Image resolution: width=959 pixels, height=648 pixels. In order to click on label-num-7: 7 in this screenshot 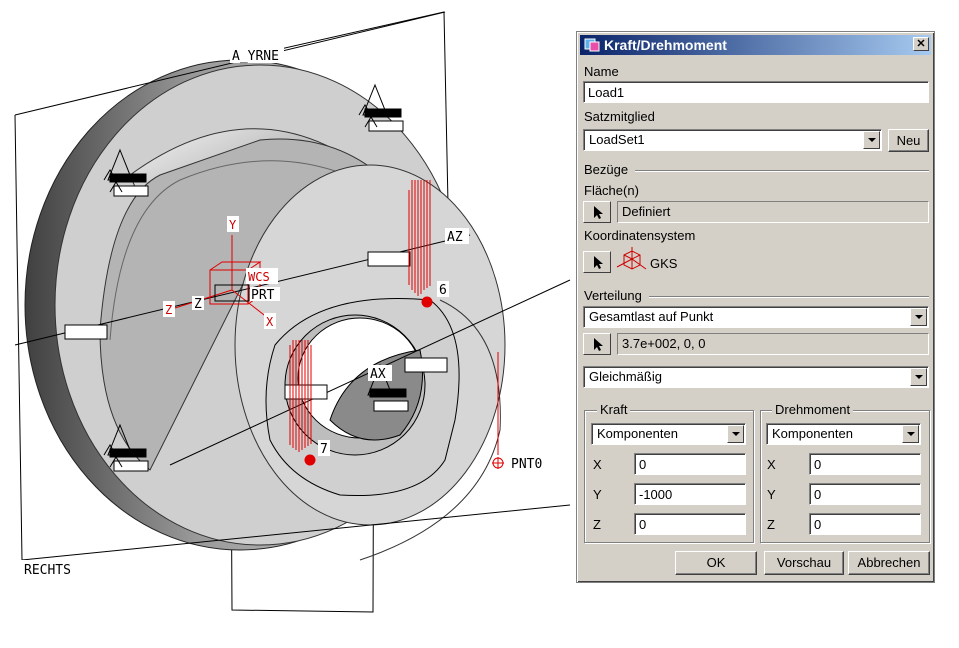, I will do `click(324, 449)`.